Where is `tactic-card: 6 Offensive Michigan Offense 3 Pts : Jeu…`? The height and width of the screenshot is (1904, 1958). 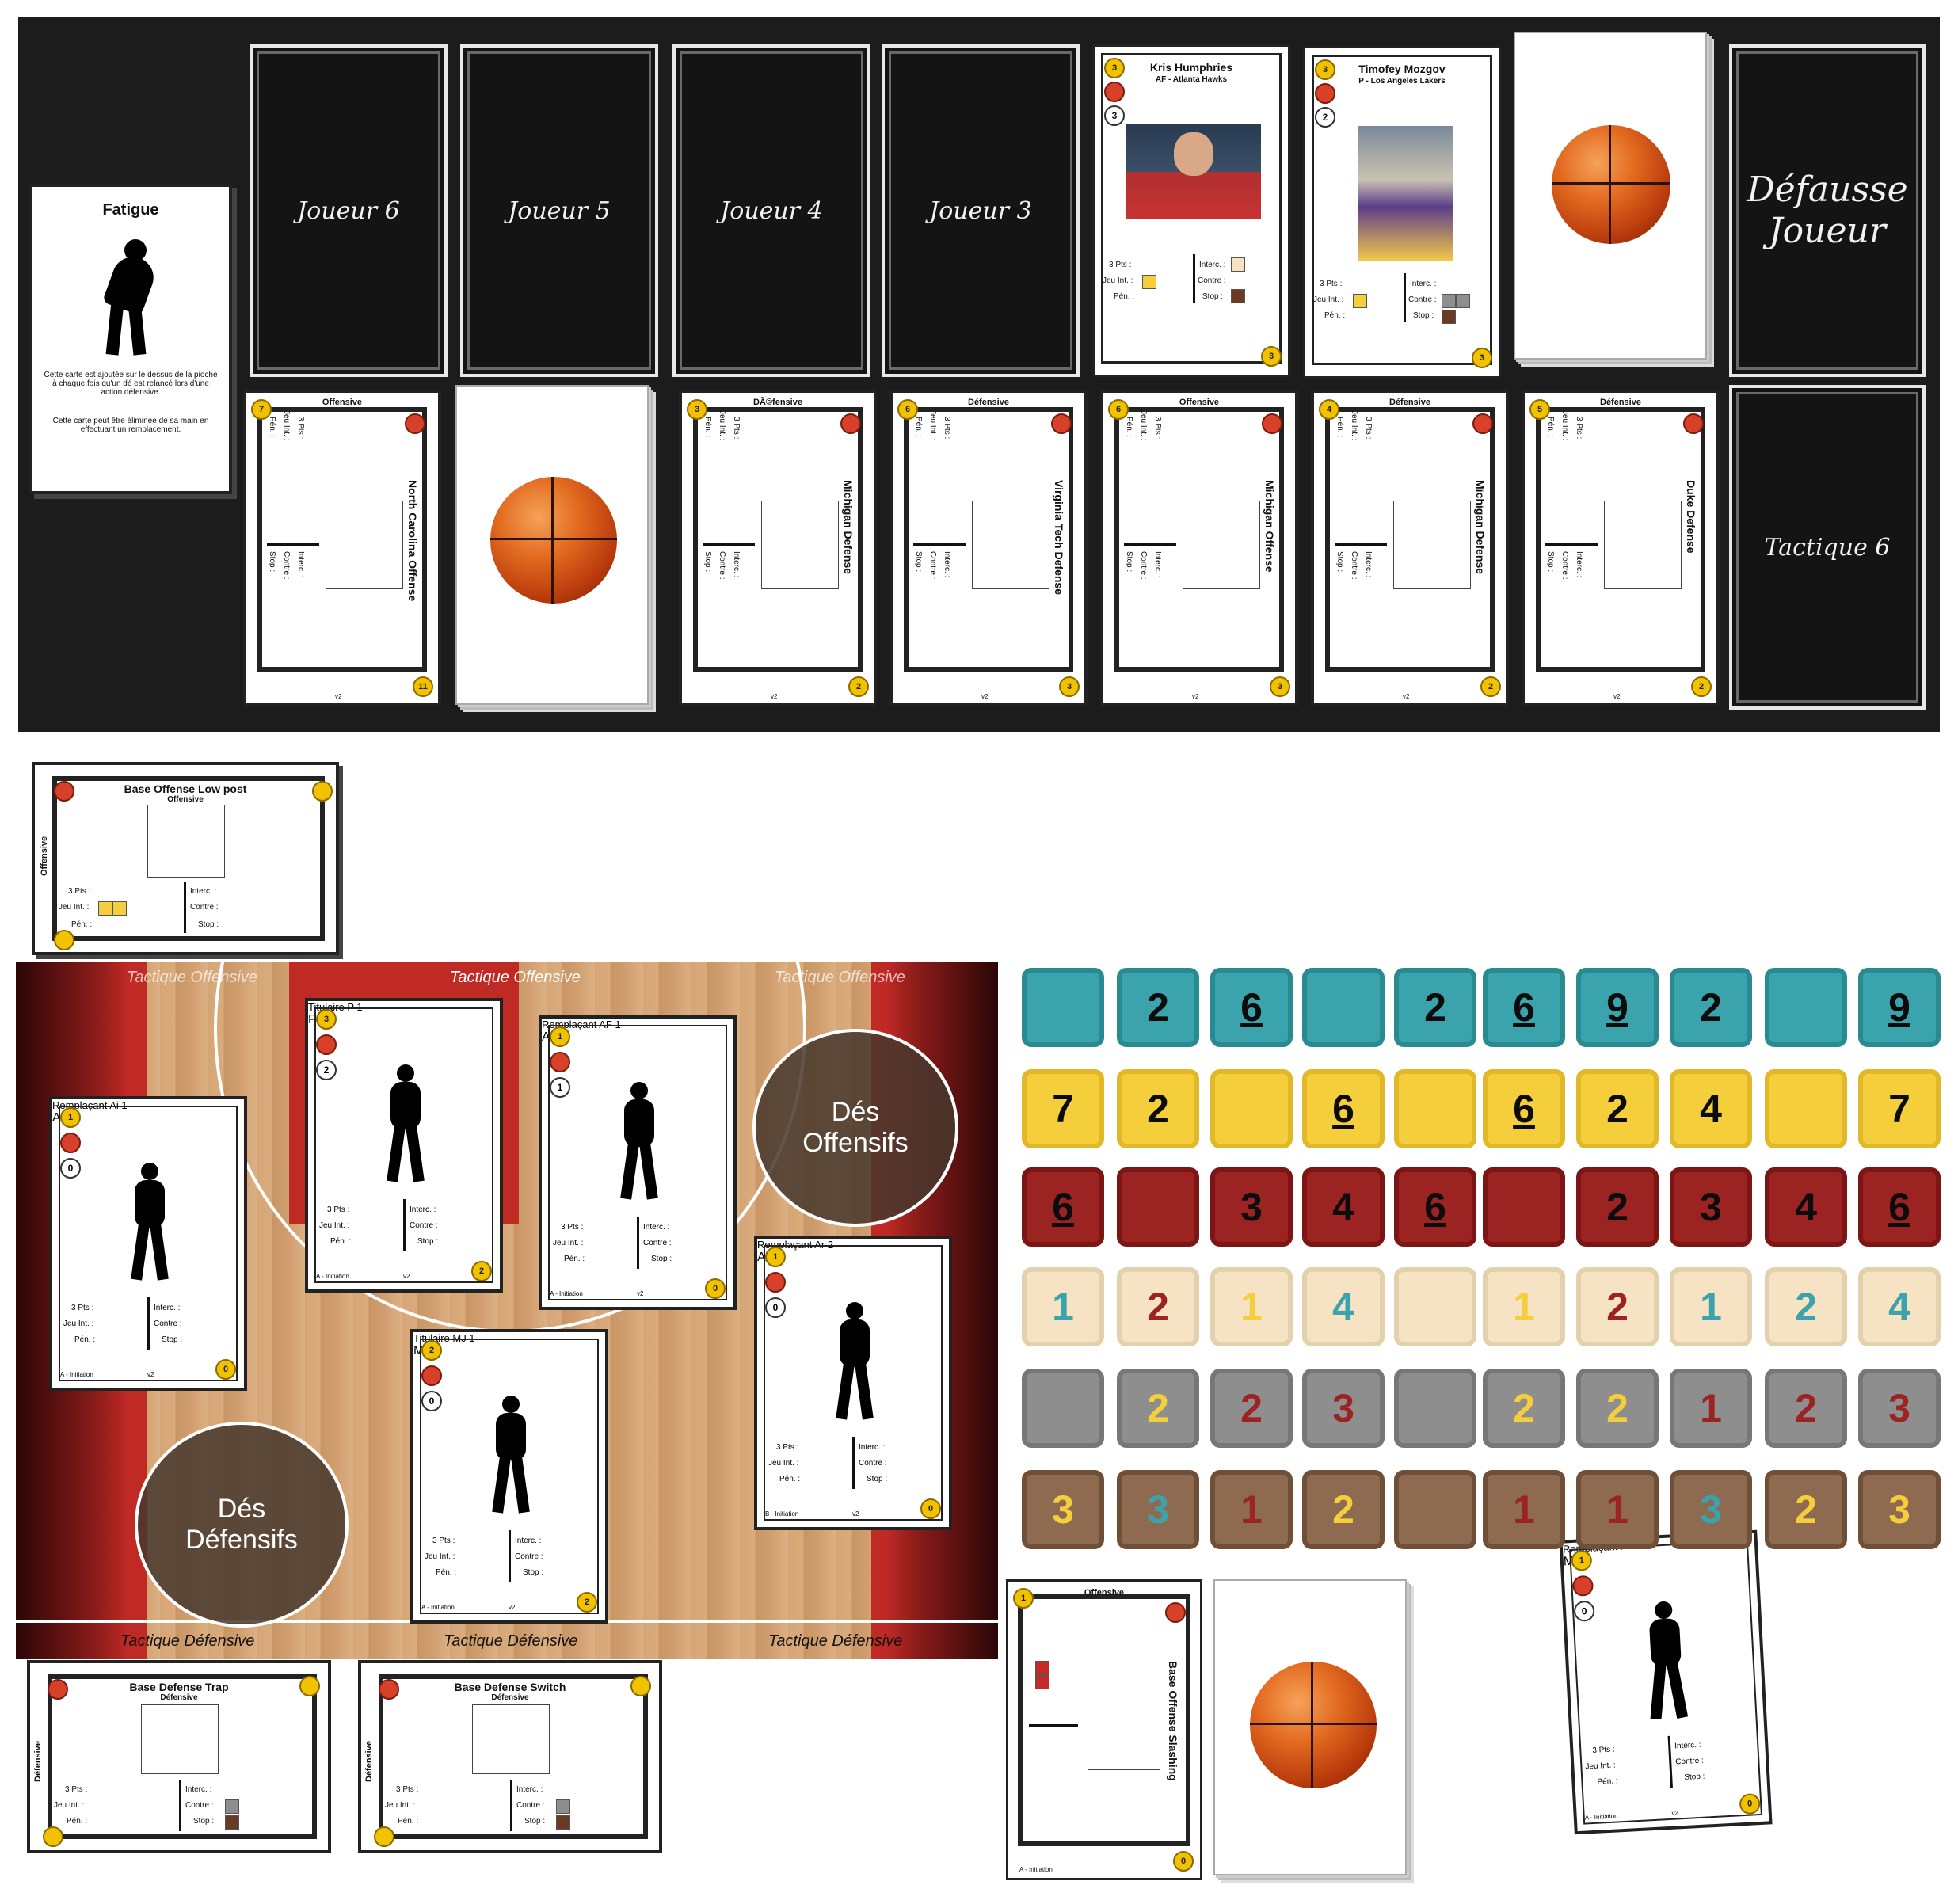
tactic-card: 6 Offensive Michigan Offense 3 Pts : Jeu… is located at coordinates (1199, 548).